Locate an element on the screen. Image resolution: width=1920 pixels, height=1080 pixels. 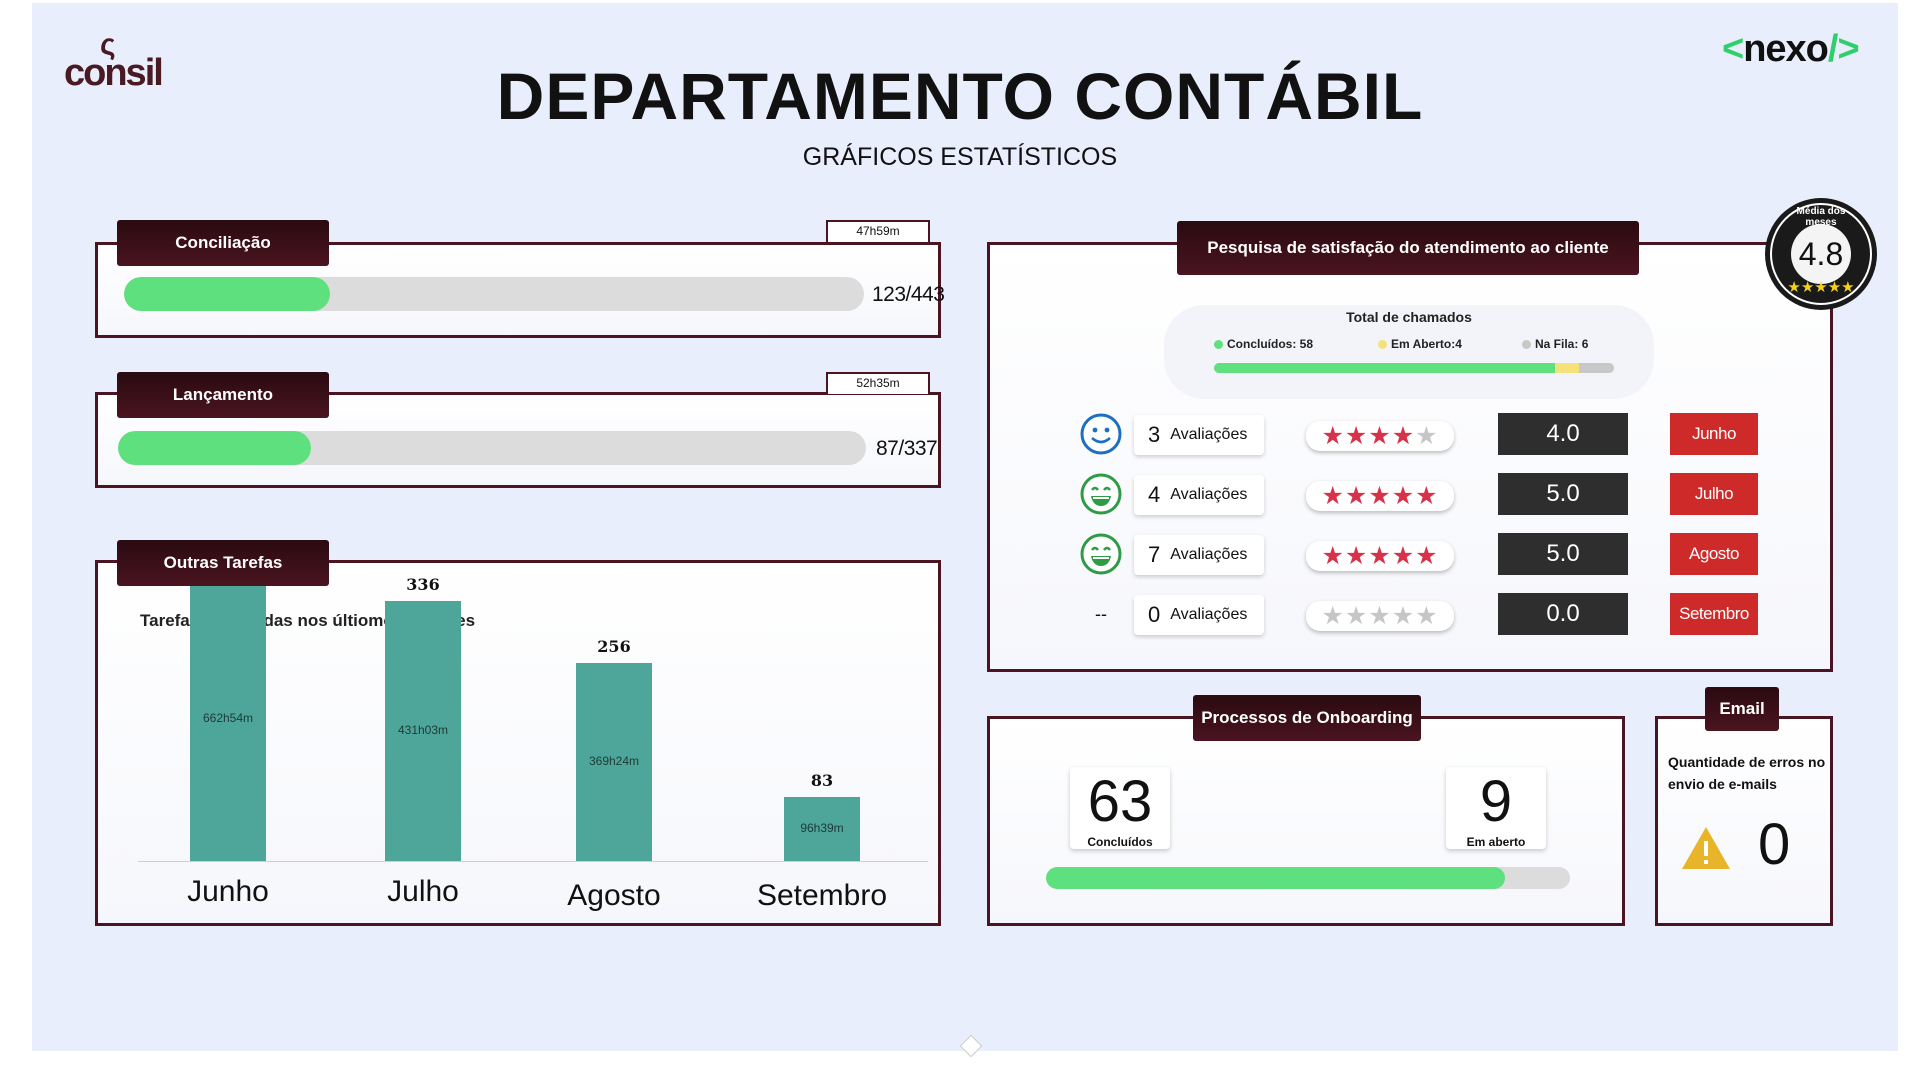
chart-value-label: 256 is located at coordinates (614, 646).